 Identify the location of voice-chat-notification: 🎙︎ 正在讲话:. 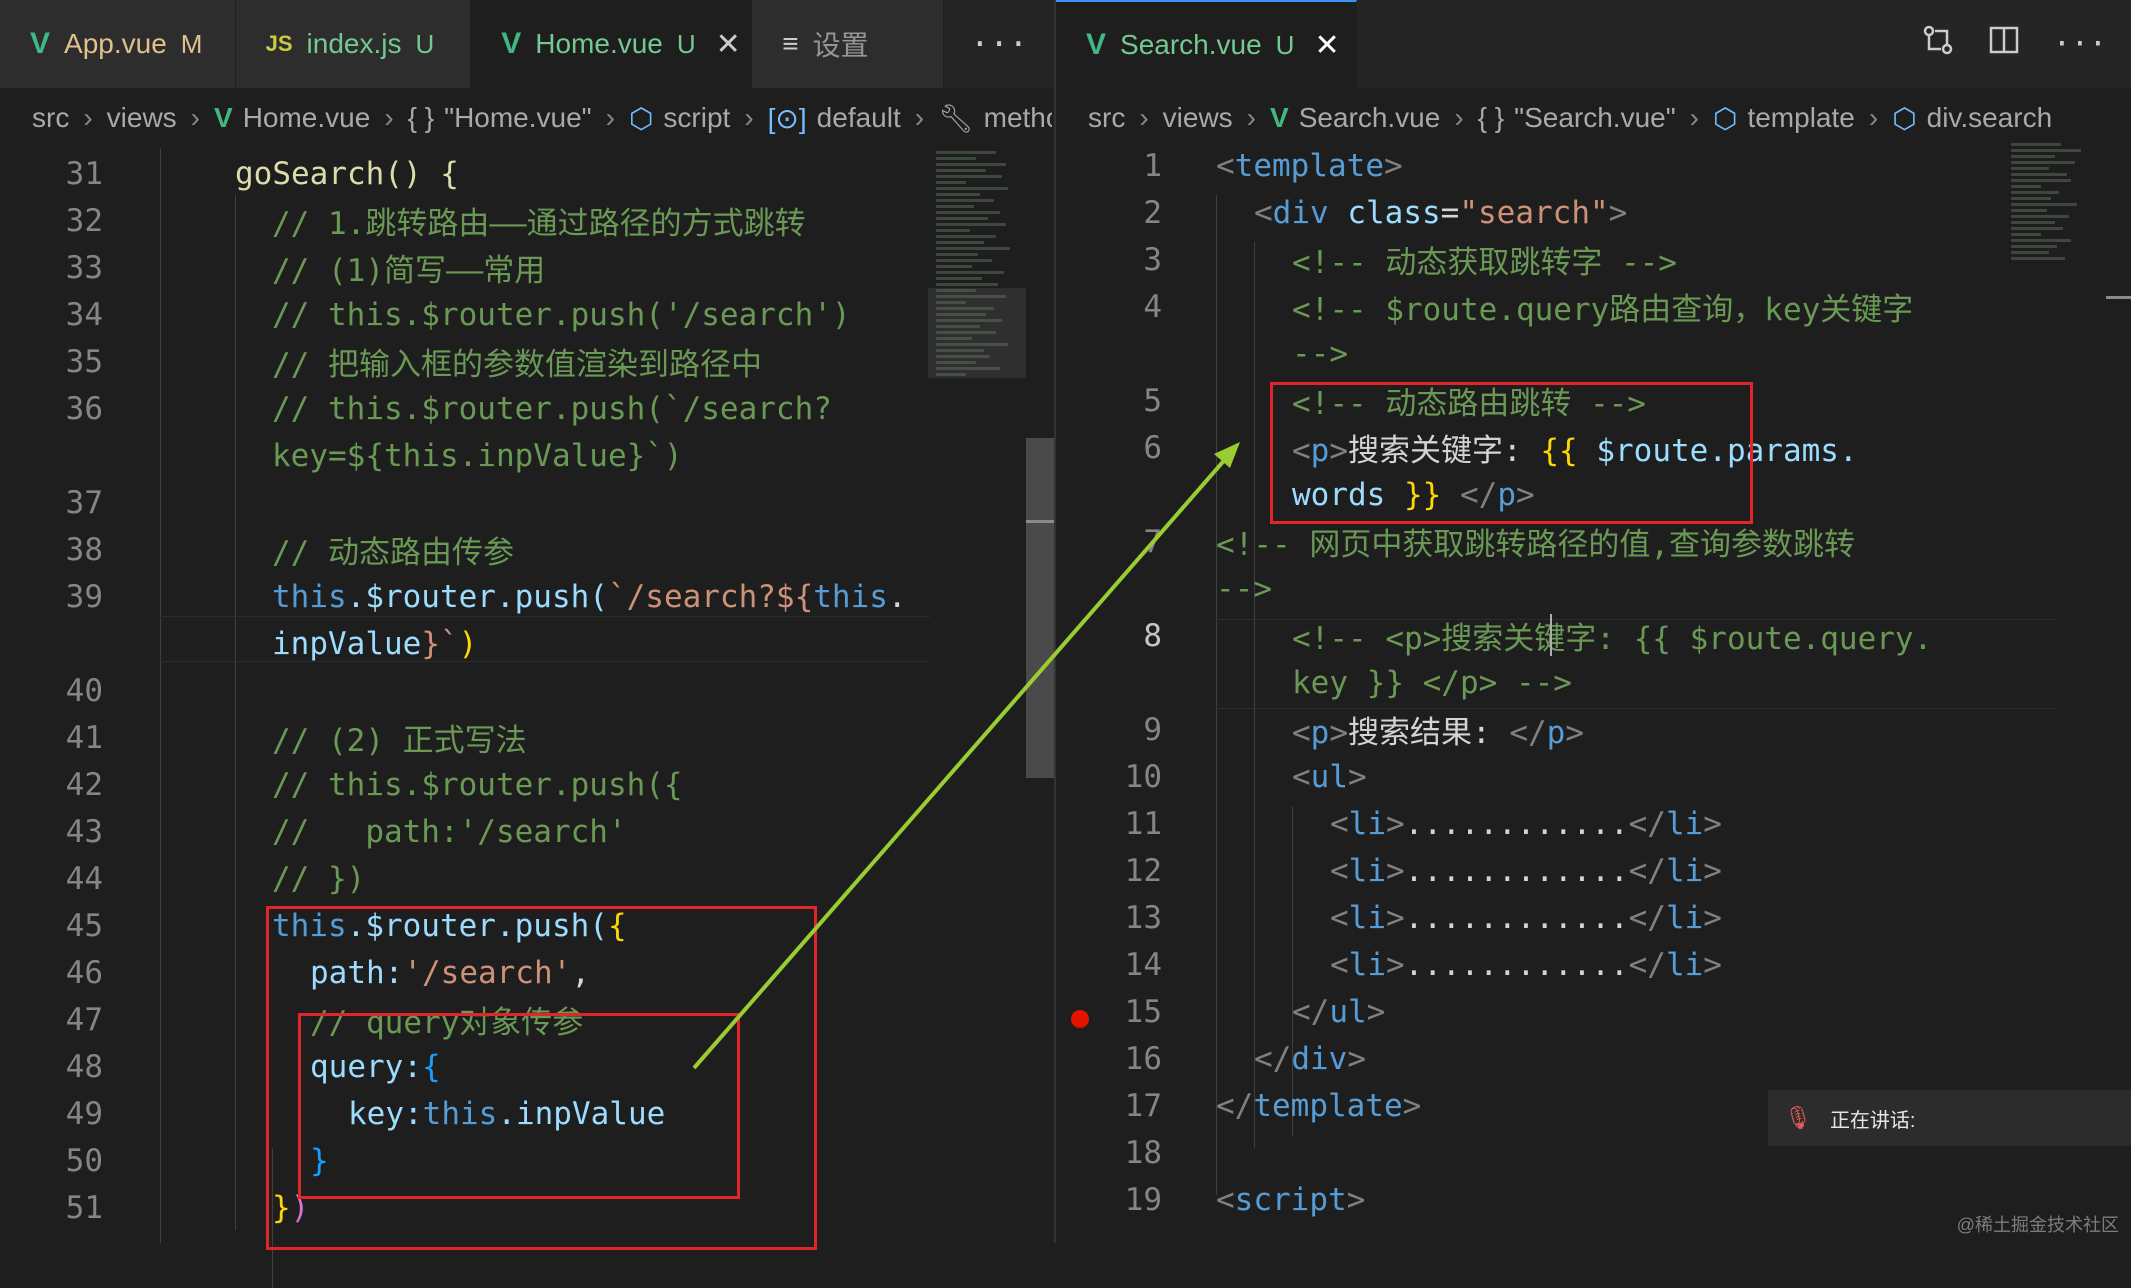
(1949, 1118).